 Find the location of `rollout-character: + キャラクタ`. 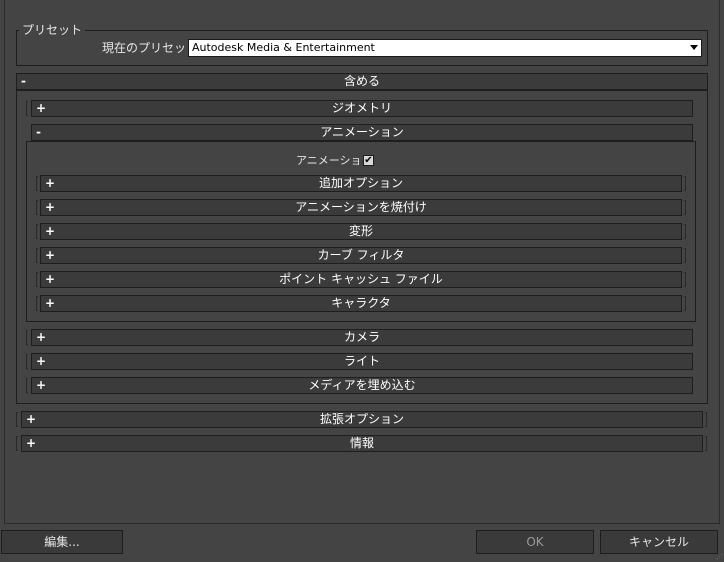

rollout-character: + キャラクタ is located at coordinates (361, 303).